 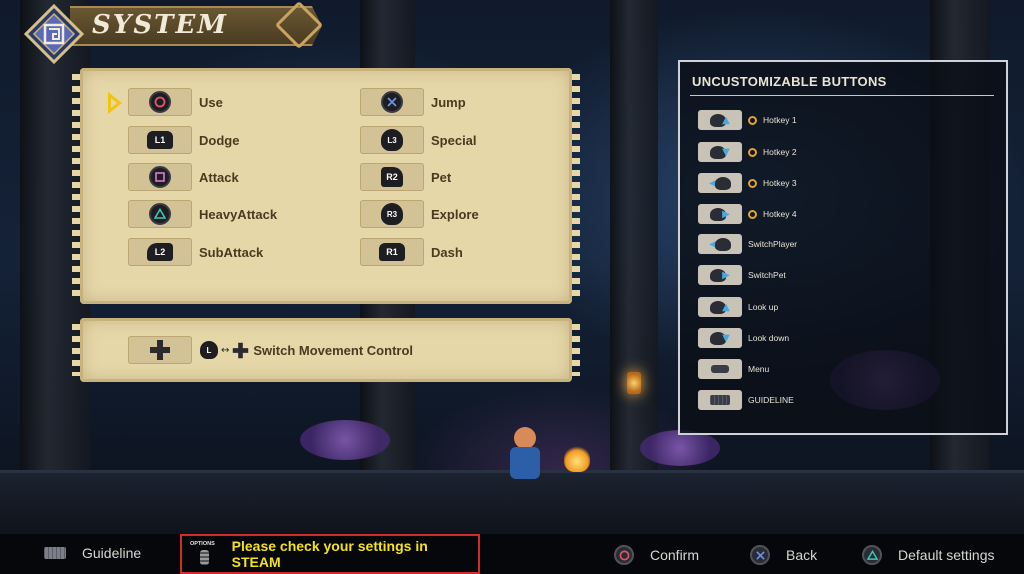 I want to click on binding-label: Jump, so click(x=448, y=102).